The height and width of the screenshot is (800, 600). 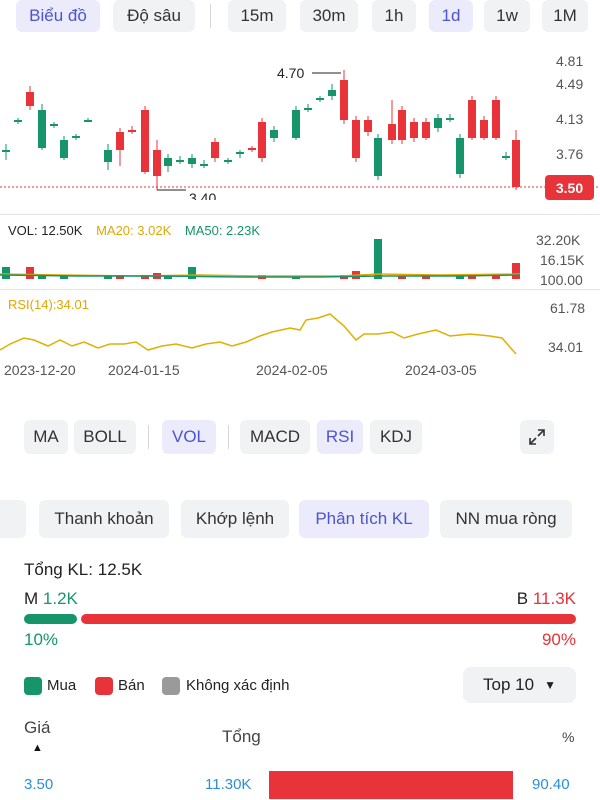 What do you see at coordinates (565, 16) in the screenshot?
I see `interval-1M: 1M` at bounding box center [565, 16].